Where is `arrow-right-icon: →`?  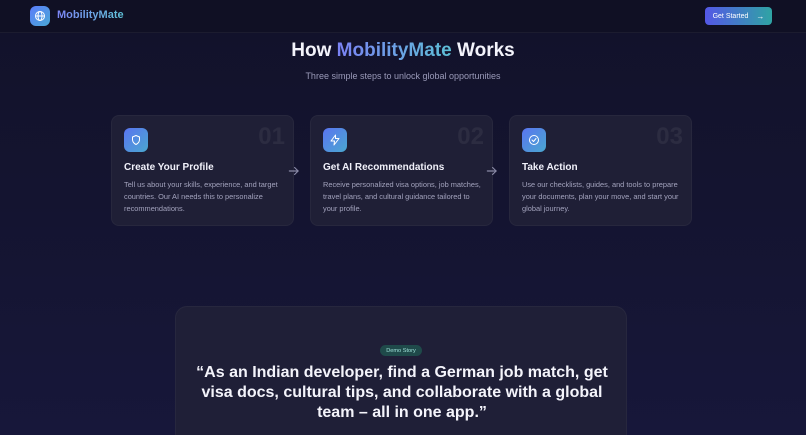 arrow-right-icon: → is located at coordinates (760, 16).